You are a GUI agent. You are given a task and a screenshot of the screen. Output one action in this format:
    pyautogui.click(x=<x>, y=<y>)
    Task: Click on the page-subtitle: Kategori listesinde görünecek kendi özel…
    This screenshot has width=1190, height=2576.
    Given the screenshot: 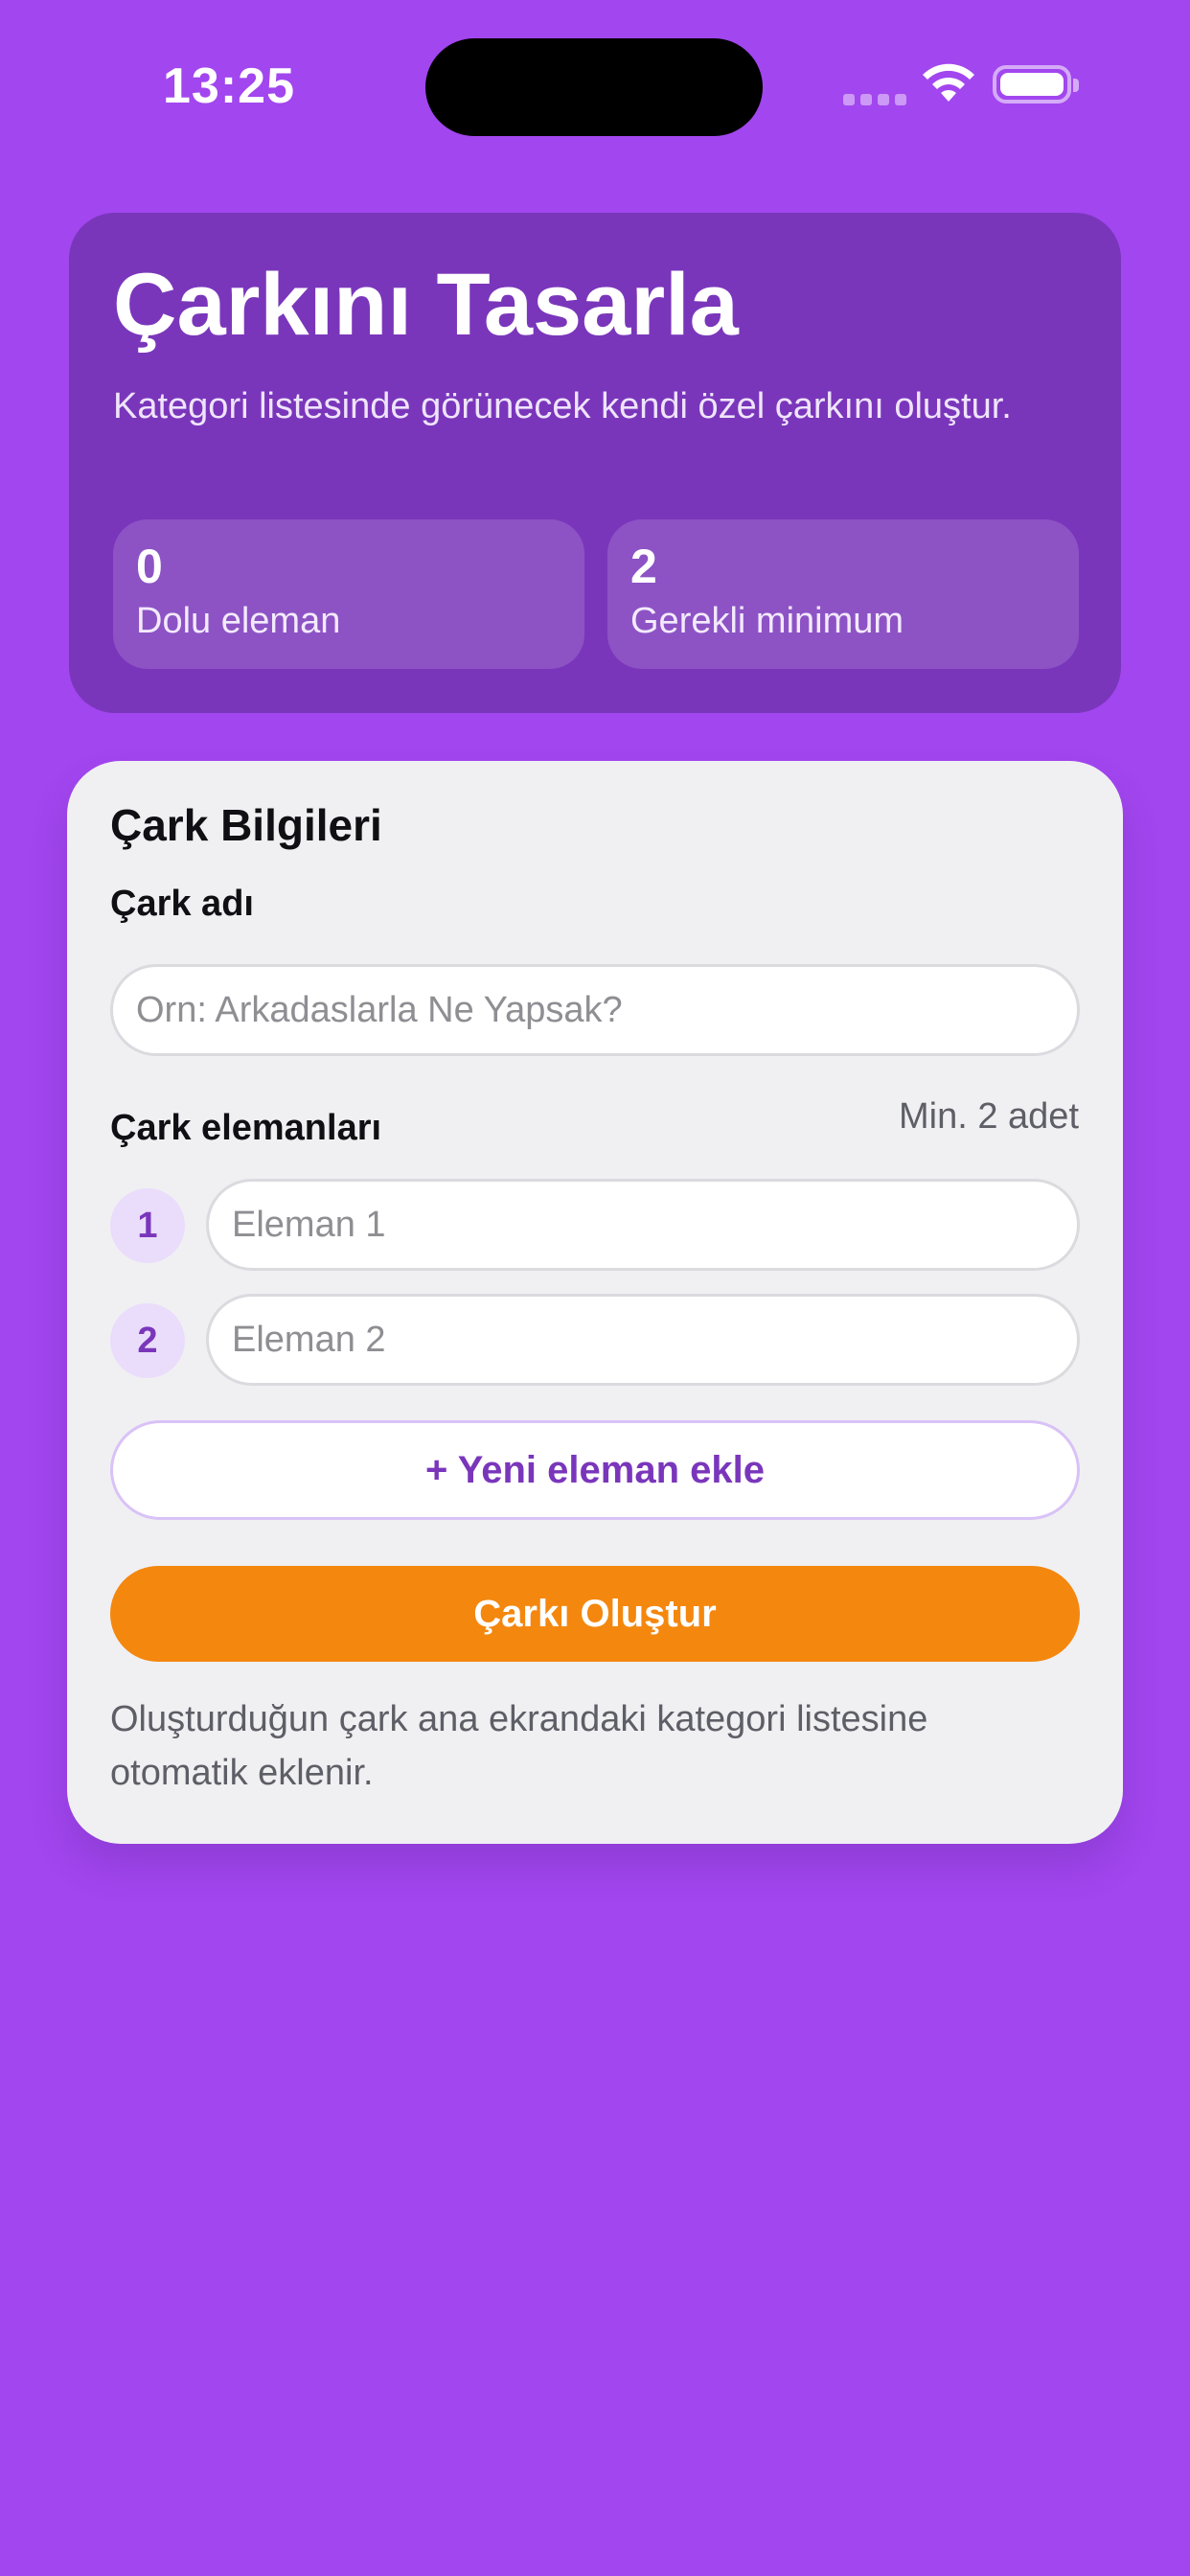 What is the action you would take?
    pyautogui.click(x=562, y=406)
    